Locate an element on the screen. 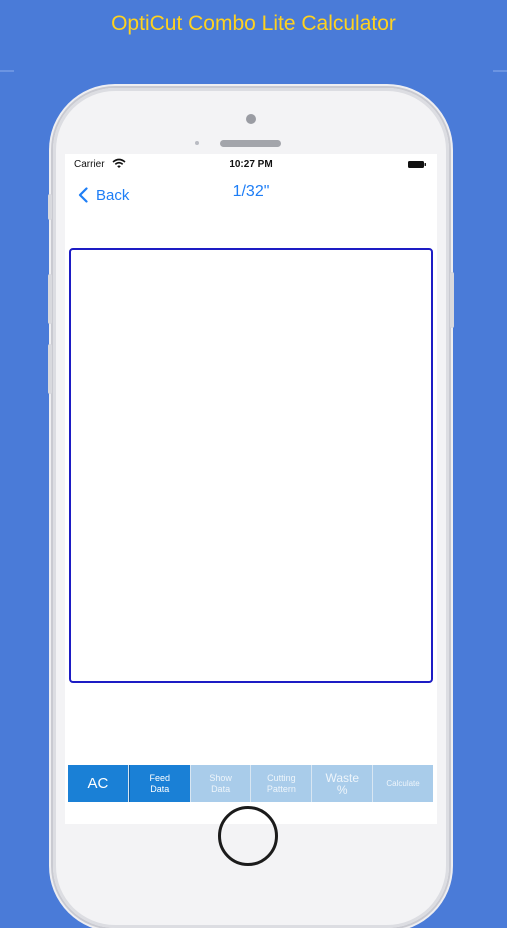  volume-up-button is located at coordinates (50, 299).